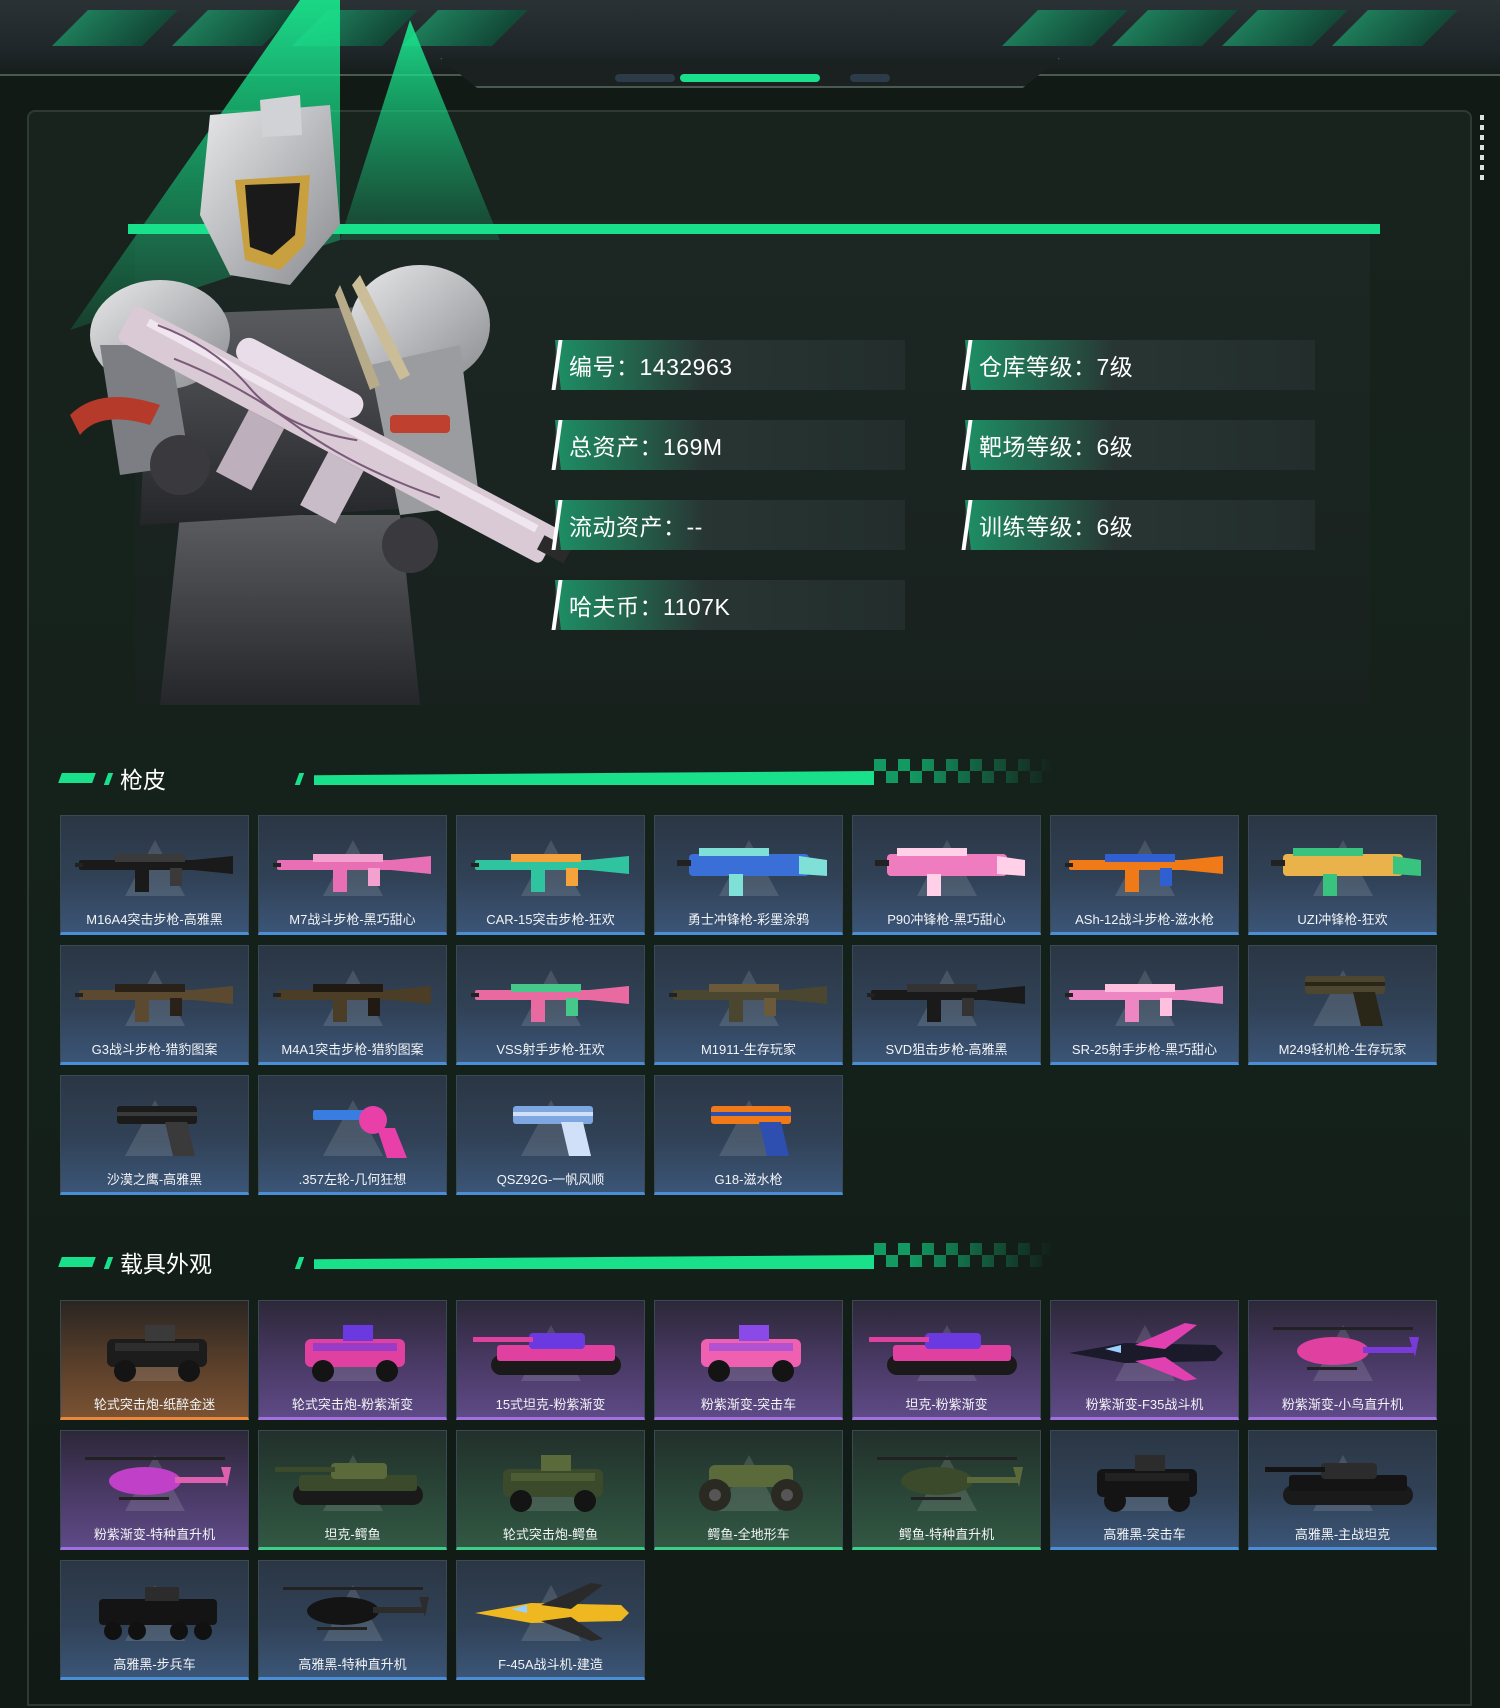 Image resolution: width=1500 pixels, height=1708 pixels. What do you see at coordinates (1056, 367) in the screenshot?
I see `stat-label: 仓库等级：7级` at bounding box center [1056, 367].